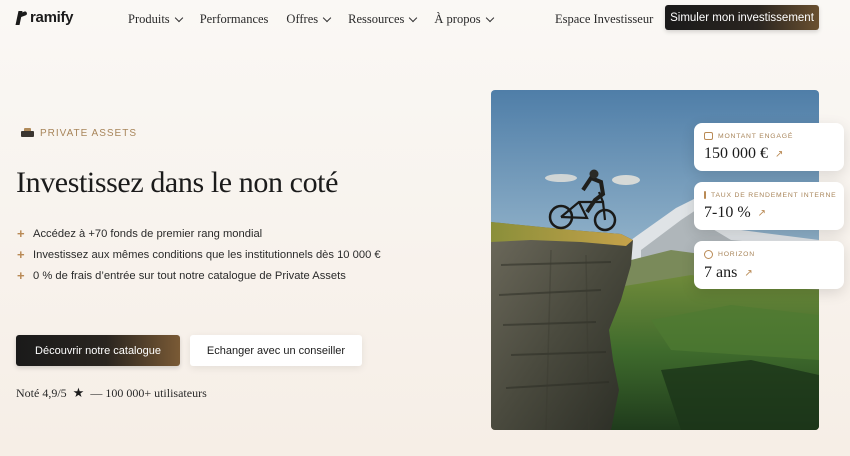 The width and height of the screenshot is (850, 456). Describe the element at coordinates (149, 19) in the screenshot. I see `menu-label: Produits` at that location.